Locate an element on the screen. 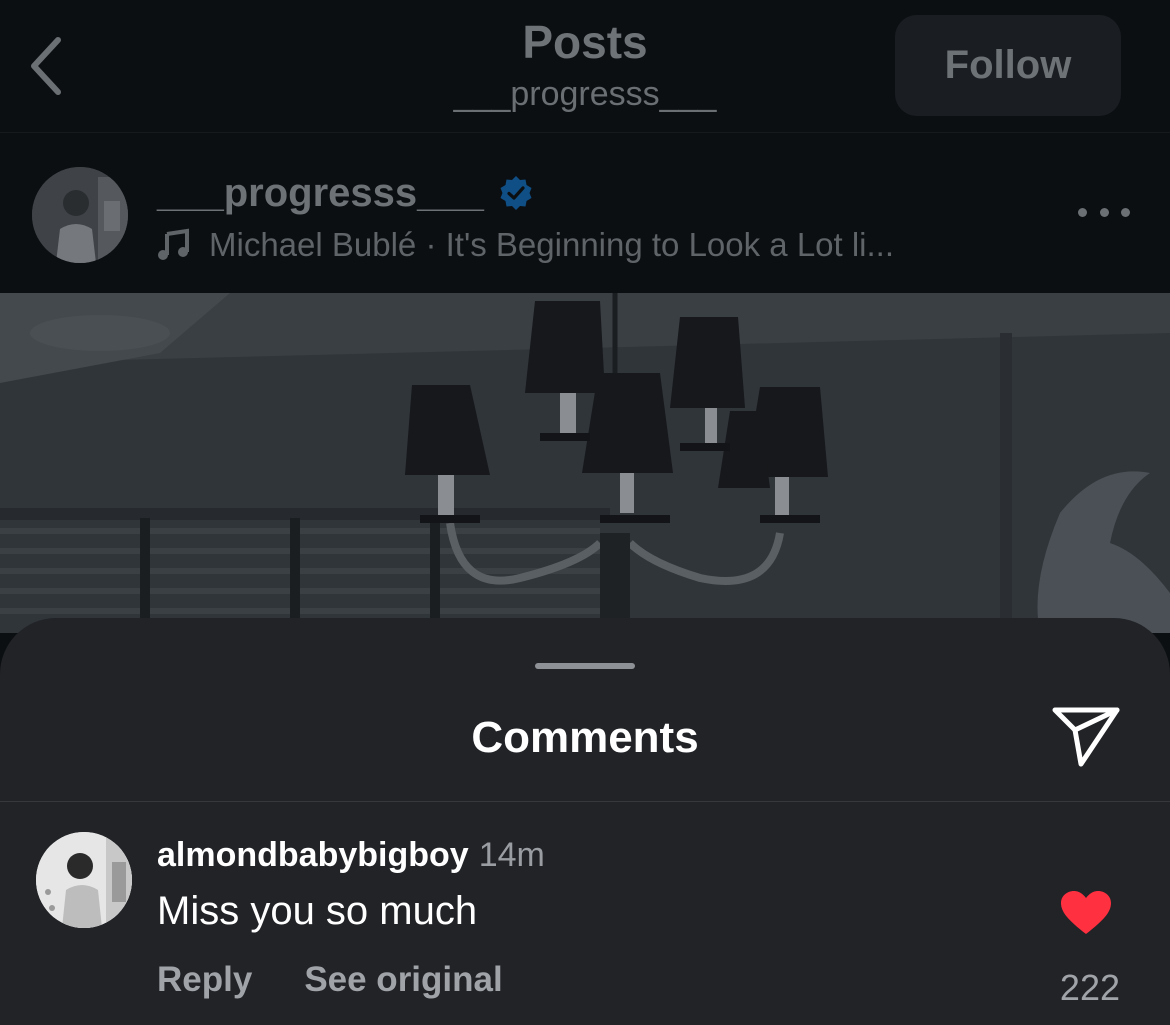 This screenshot has height=1025, width=1170. see-original-button: See original is located at coordinates (403, 980).